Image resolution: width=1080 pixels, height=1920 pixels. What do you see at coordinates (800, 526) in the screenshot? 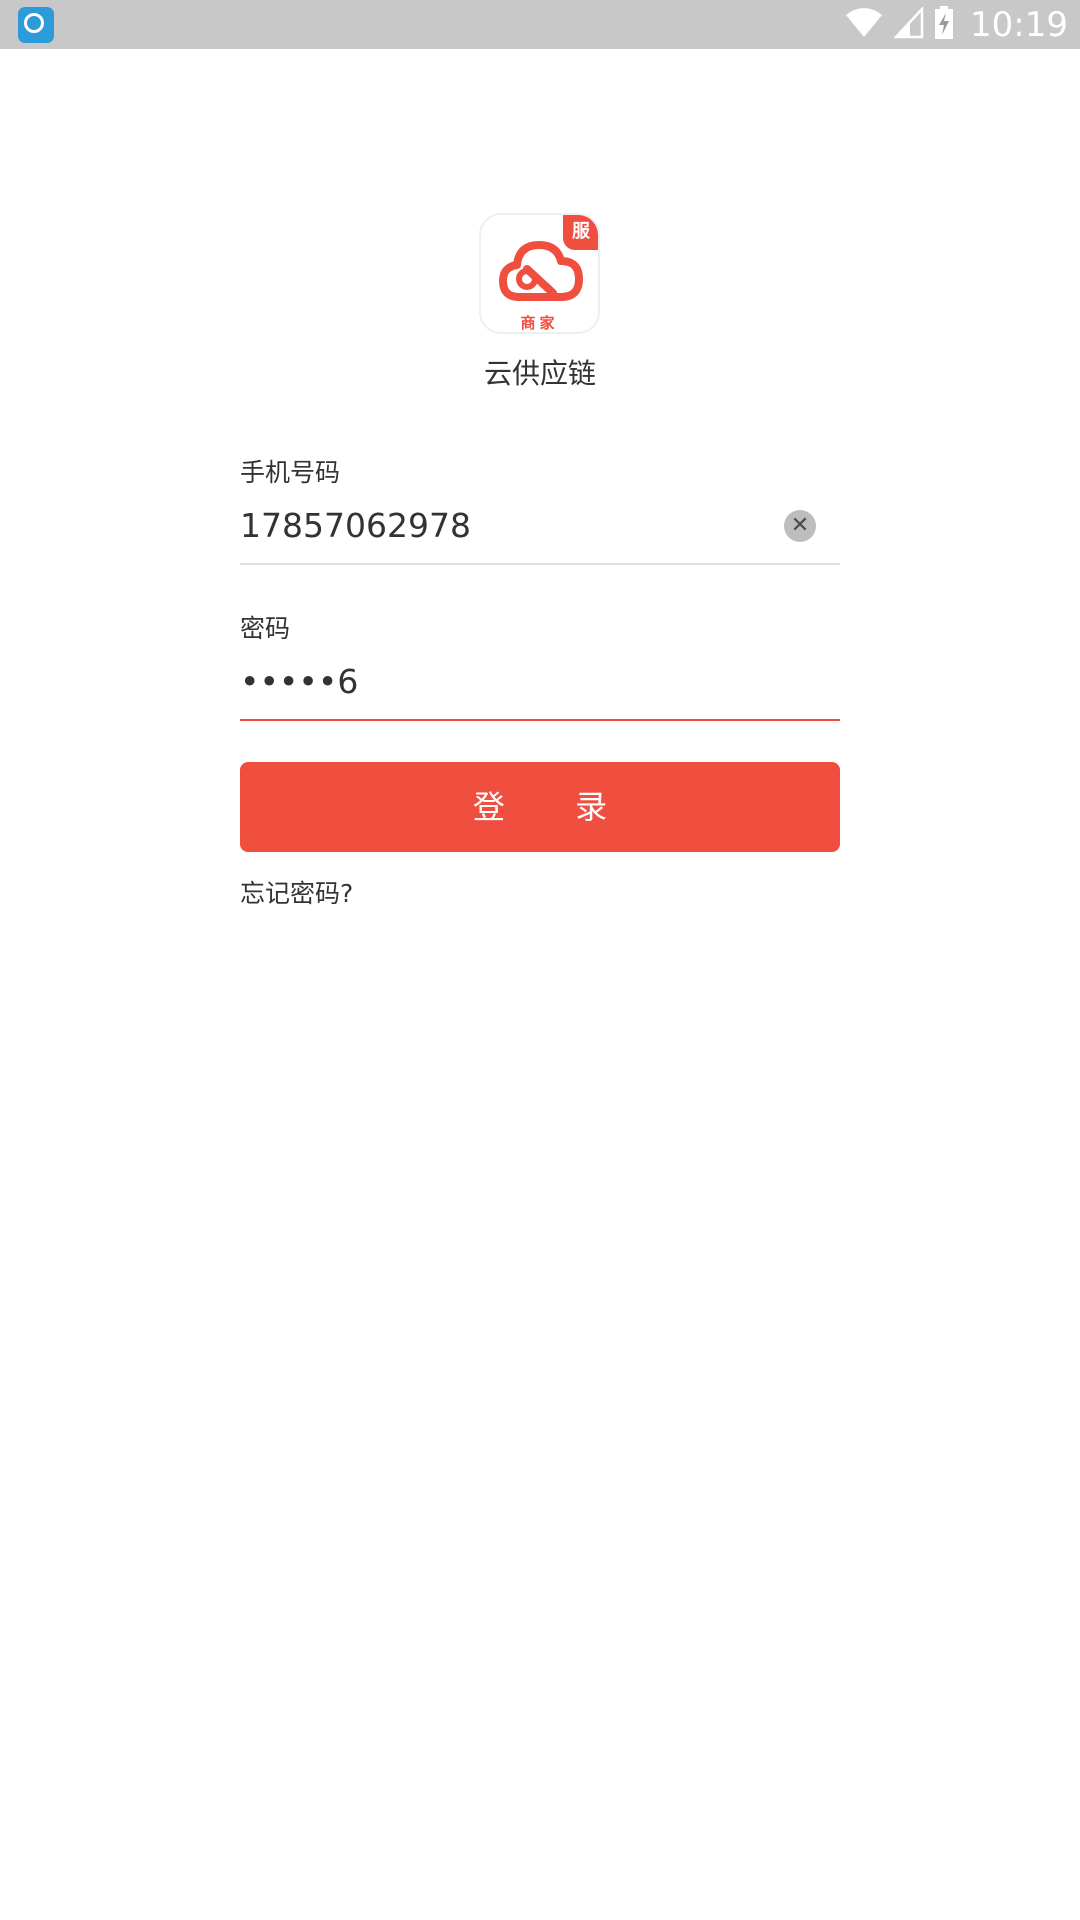
I see `clear-phone-button: ✕` at bounding box center [800, 526].